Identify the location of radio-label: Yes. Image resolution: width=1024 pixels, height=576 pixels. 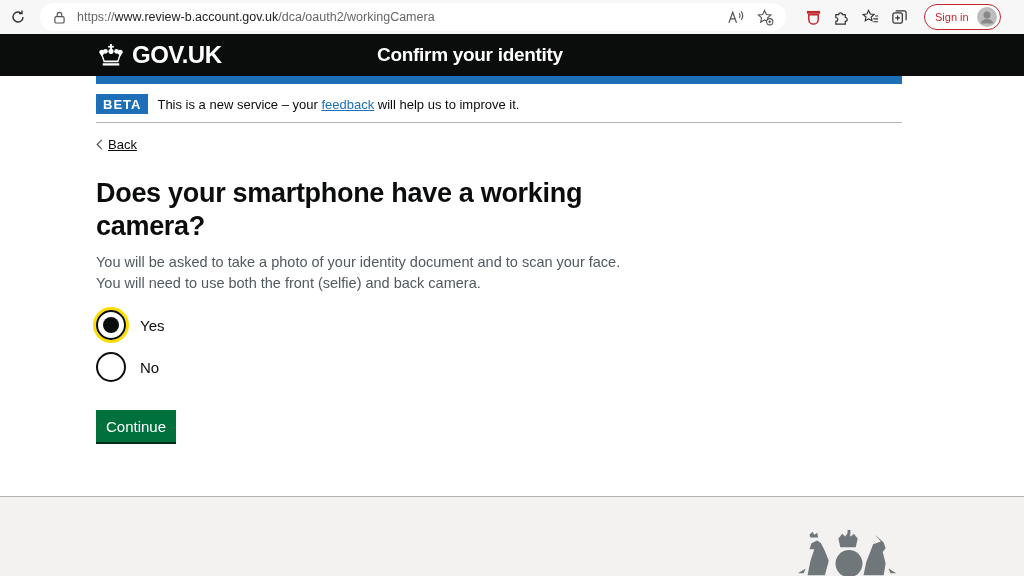
(152, 325).